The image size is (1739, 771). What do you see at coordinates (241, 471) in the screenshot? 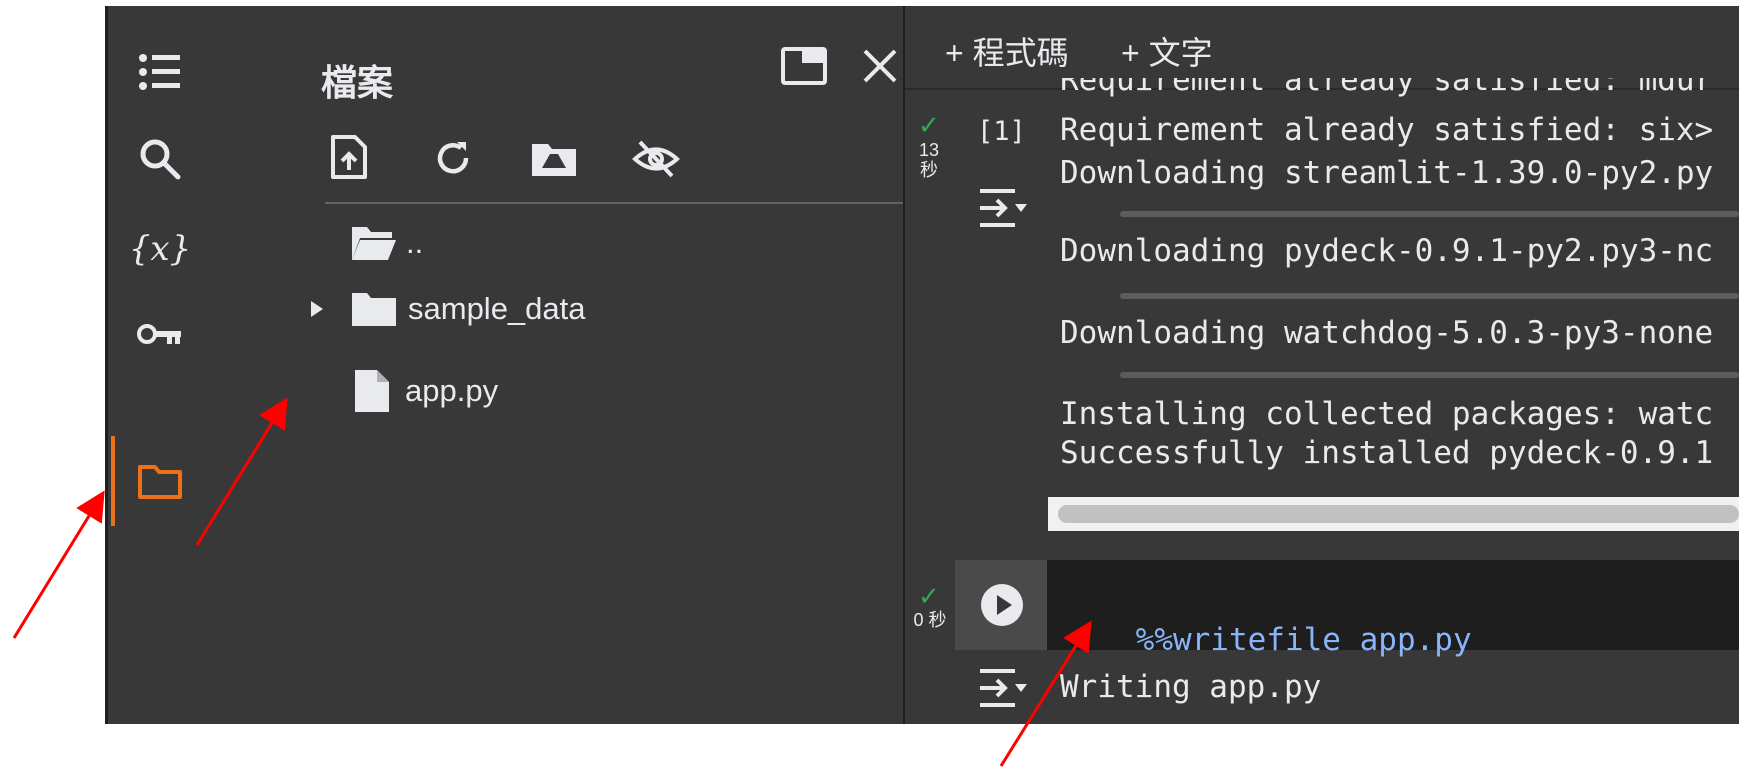
I see `arrow-to-app-file` at bounding box center [241, 471].